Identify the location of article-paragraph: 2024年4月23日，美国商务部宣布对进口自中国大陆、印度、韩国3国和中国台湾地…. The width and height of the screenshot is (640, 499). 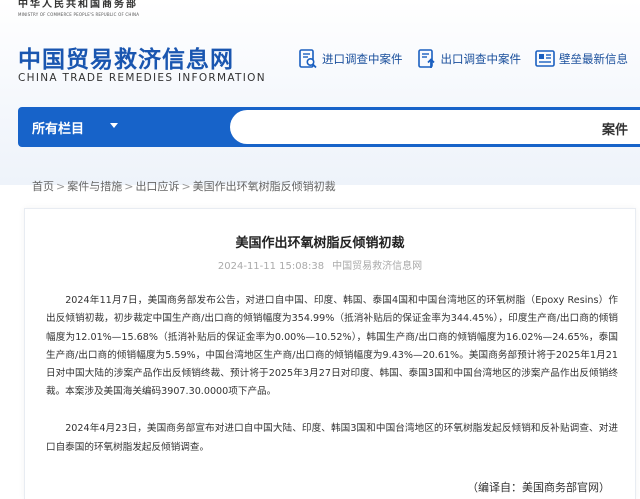
(332, 438).